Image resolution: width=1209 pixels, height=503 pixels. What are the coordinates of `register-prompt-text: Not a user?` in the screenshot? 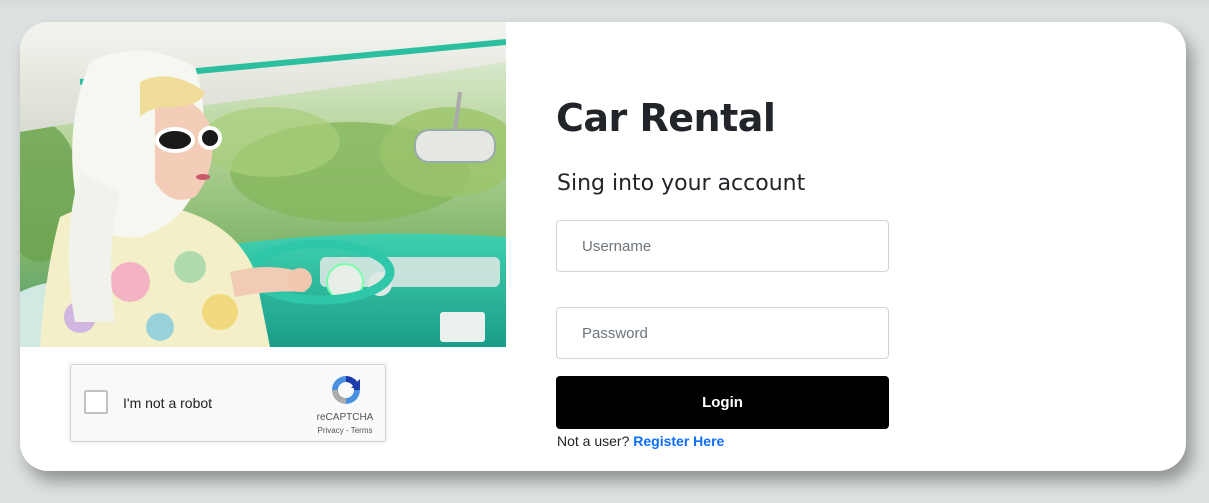 It's located at (595, 441).